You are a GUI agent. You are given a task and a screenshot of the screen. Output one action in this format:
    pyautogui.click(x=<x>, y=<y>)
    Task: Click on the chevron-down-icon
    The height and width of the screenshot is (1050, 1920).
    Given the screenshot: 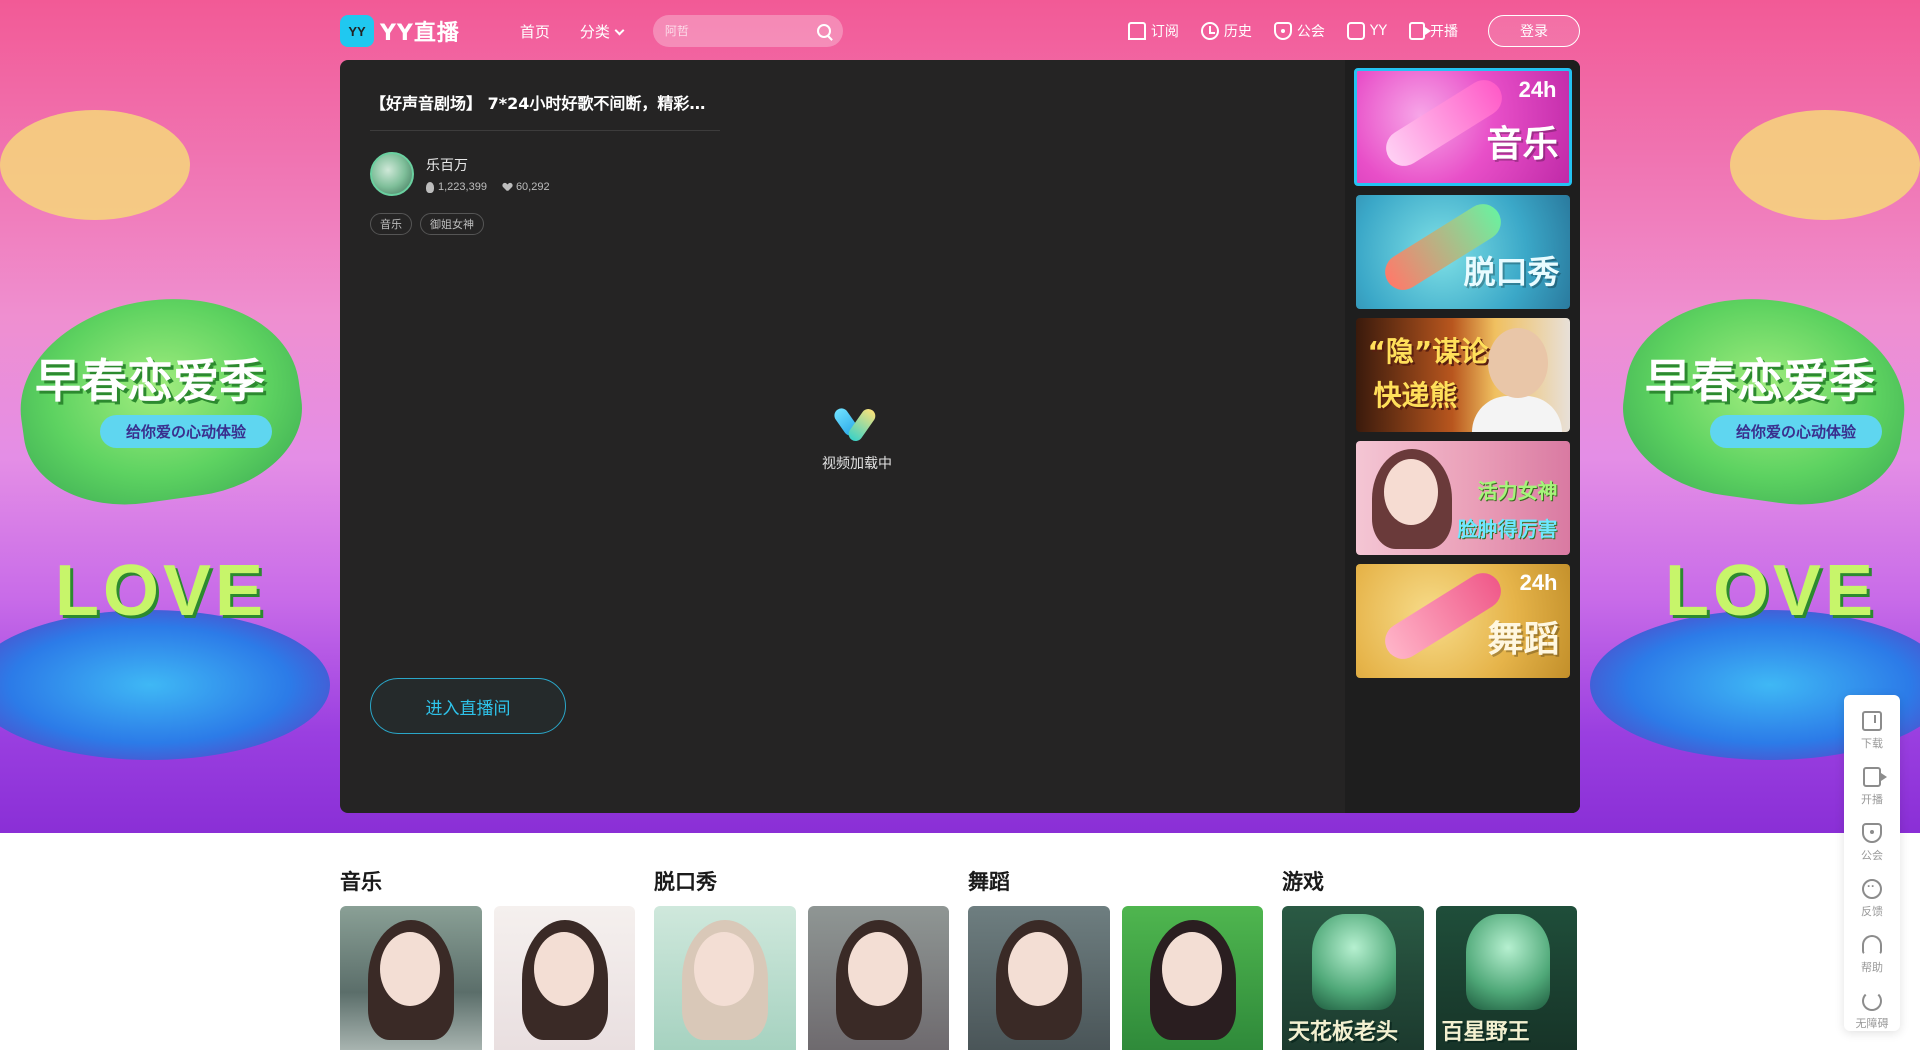 What is the action you would take?
    pyautogui.click(x=619, y=30)
    